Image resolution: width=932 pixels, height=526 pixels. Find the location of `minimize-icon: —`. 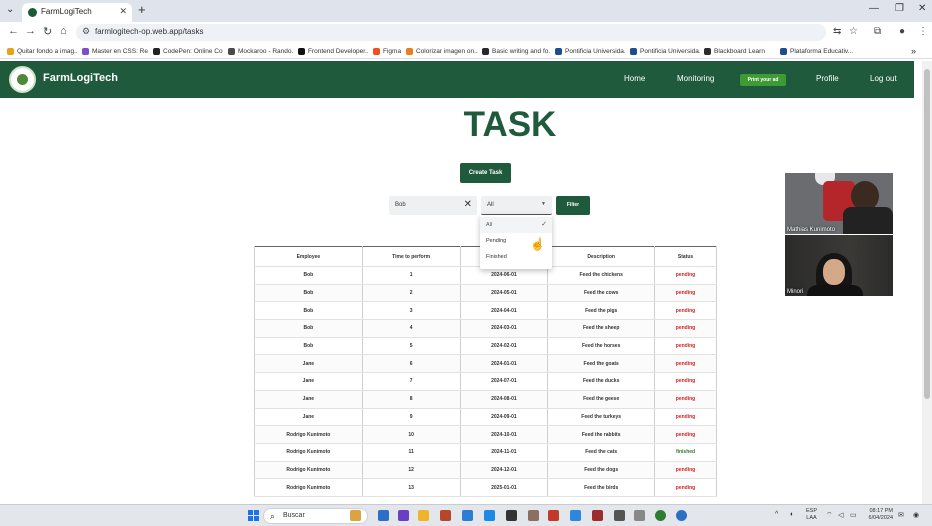

minimize-icon: — is located at coordinates (874, 8).